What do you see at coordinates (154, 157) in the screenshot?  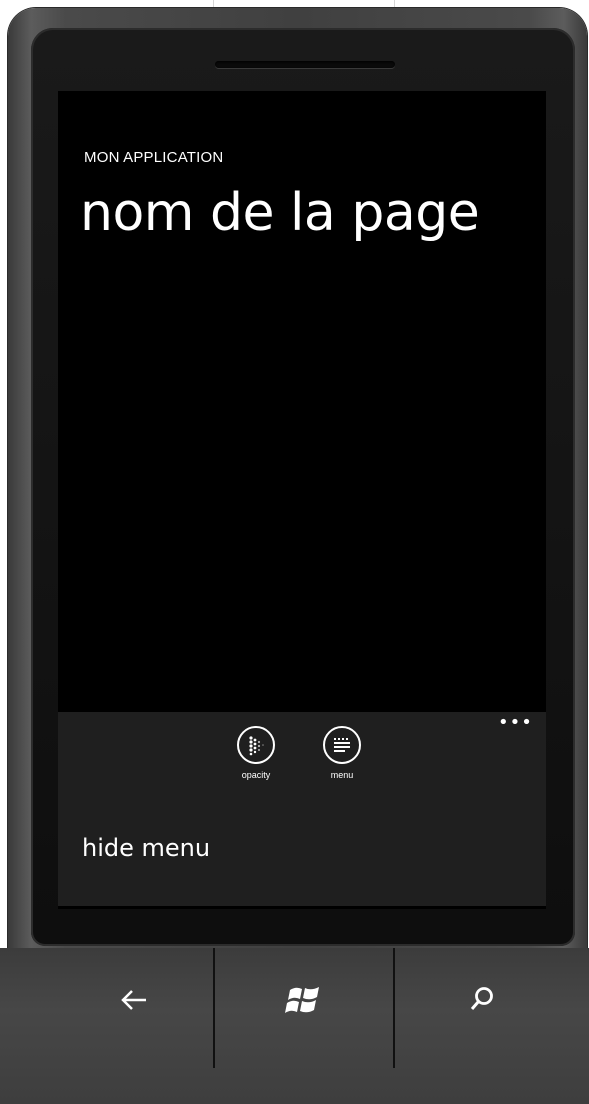 I see `application-title: MON APPLICATION` at bounding box center [154, 157].